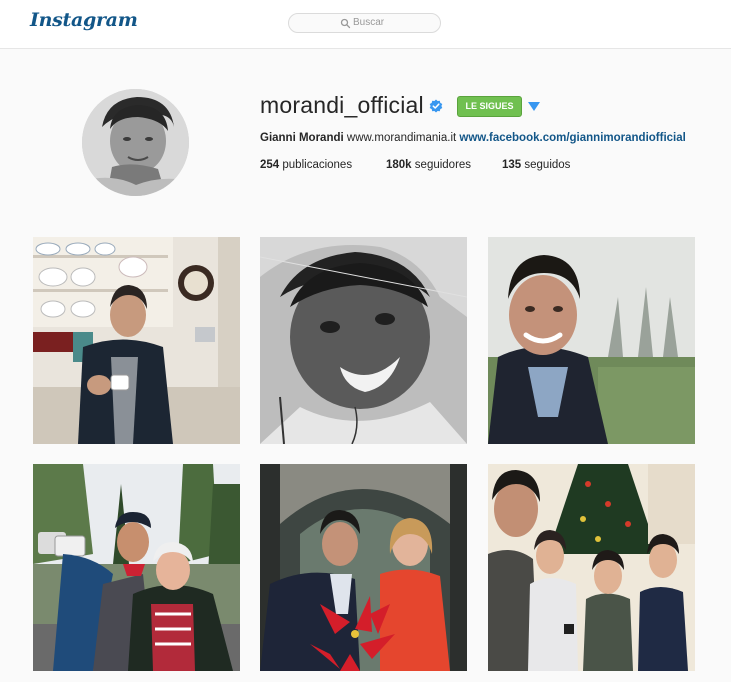 The image size is (731, 682). What do you see at coordinates (270, 165) in the screenshot?
I see `posts-count: 254` at bounding box center [270, 165].